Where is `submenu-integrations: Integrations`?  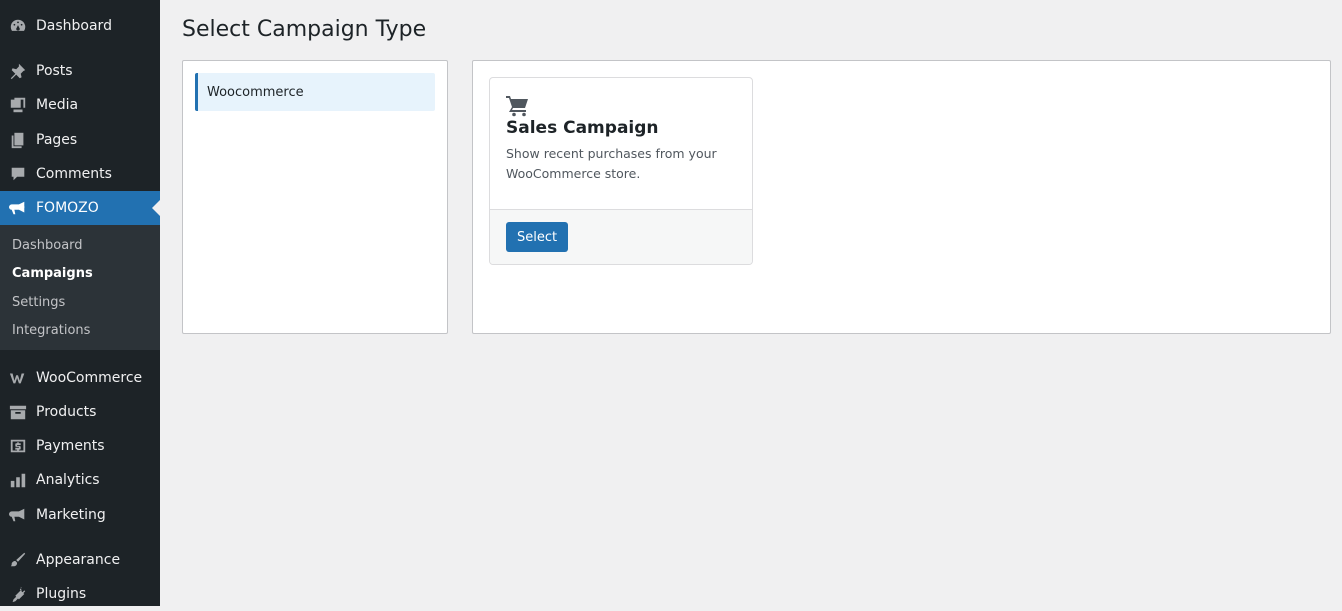
submenu-integrations: Integrations is located at coordinates (51, 330).